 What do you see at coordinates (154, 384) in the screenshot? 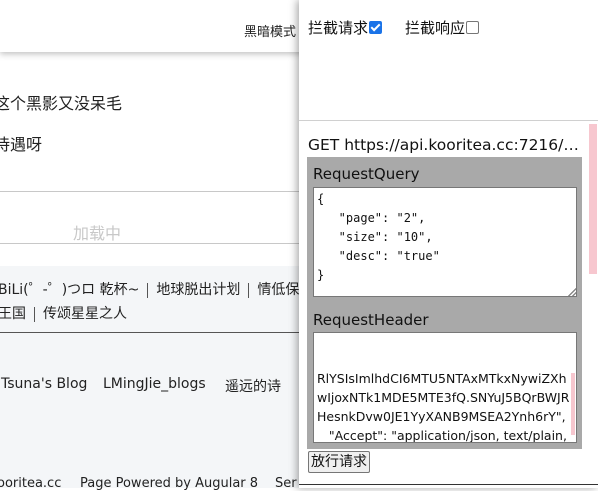
I see `friend-link-lmingjie: LMingJie_blogs` at bounding box center [154, 384].